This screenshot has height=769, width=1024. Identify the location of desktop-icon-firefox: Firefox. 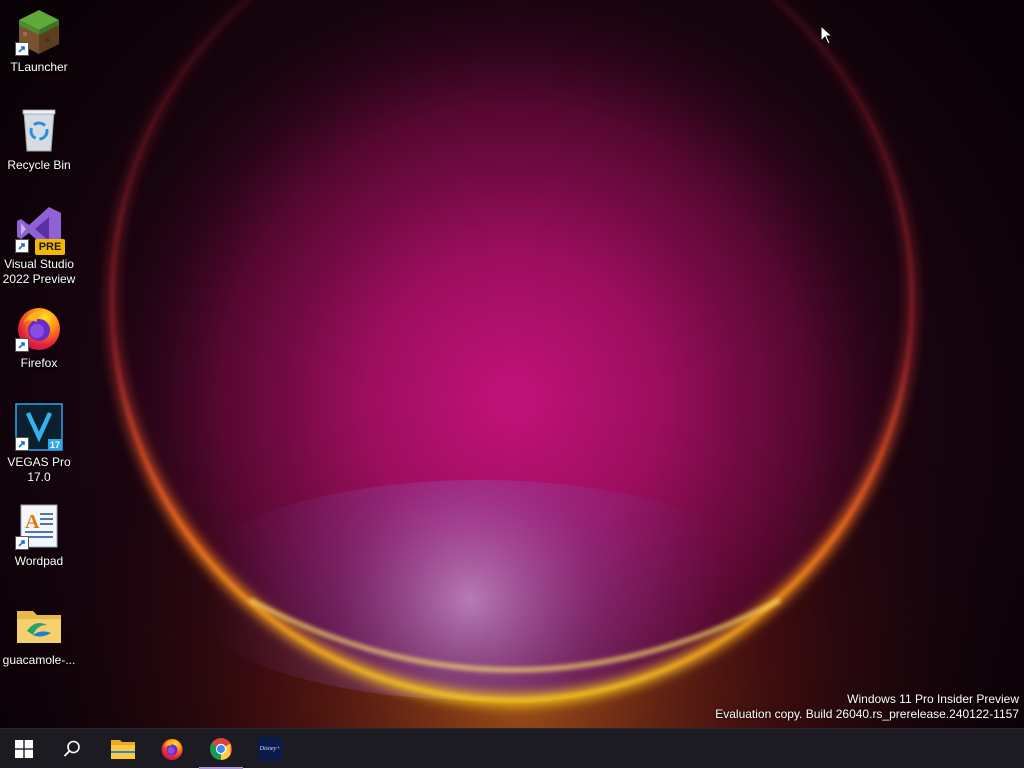
(39, 337).